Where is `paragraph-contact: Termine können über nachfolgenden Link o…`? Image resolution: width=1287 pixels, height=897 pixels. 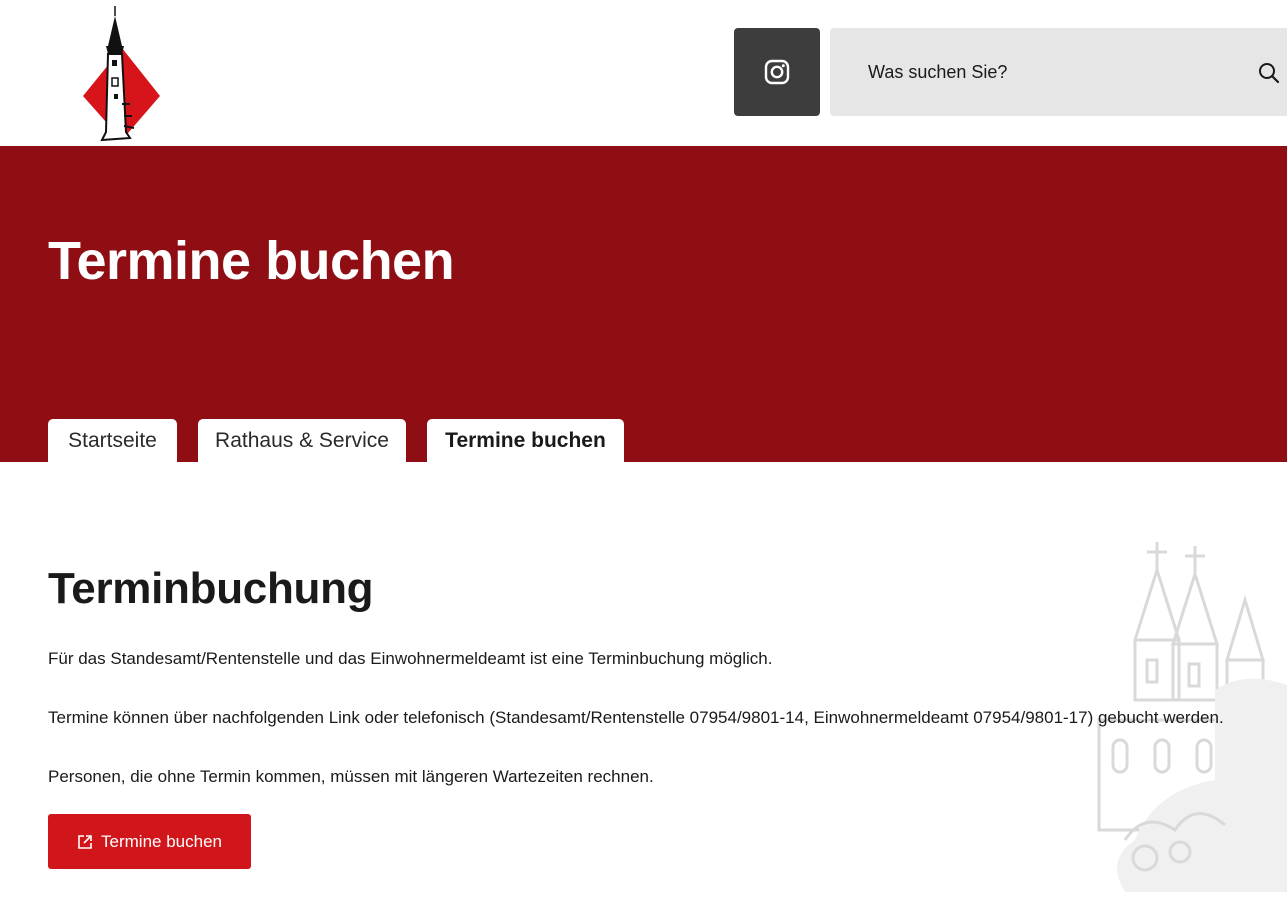
paragraph-contact: Termine können über nachfolgenden Link o… is located at coordinates (636, 717).